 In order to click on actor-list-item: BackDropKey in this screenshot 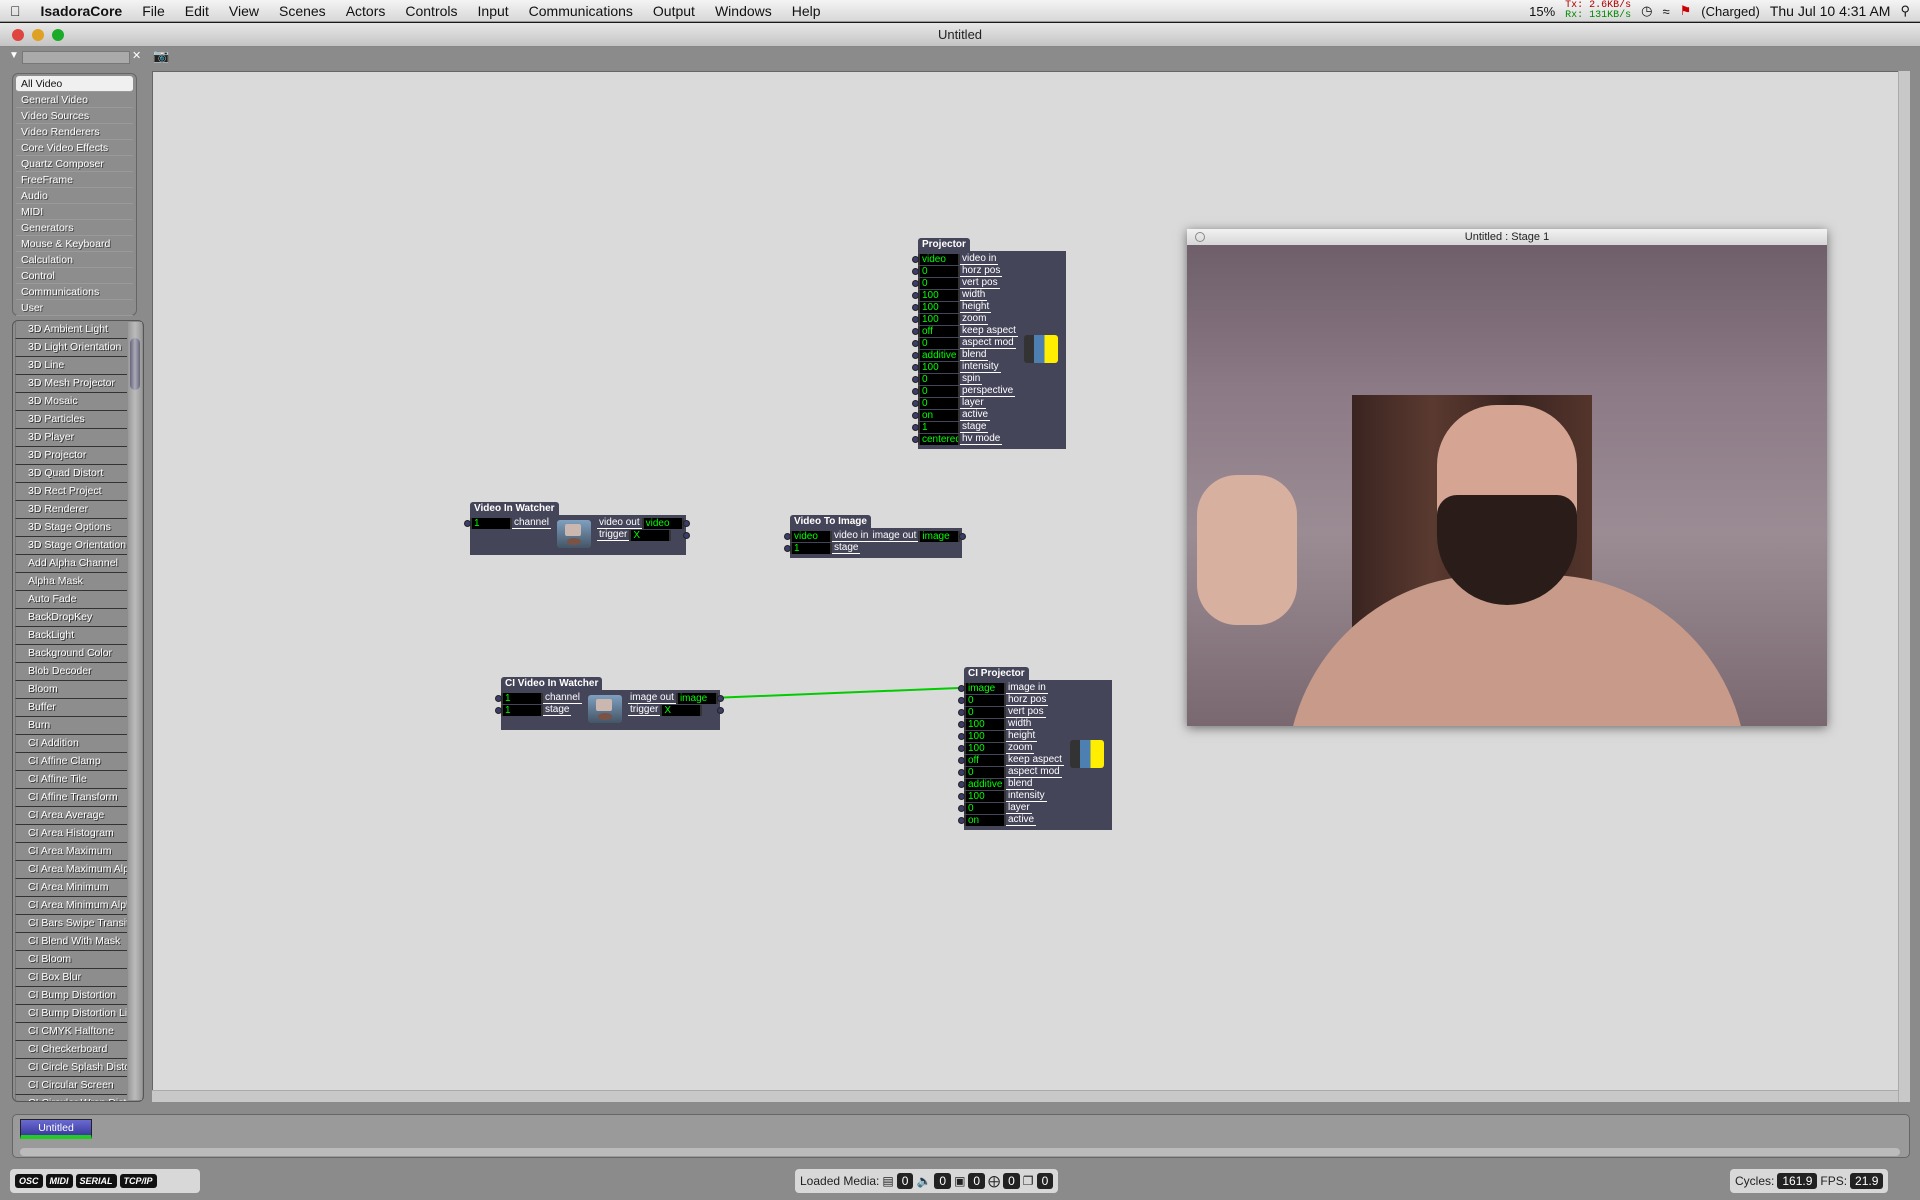, I will do `click(71, 618)`.